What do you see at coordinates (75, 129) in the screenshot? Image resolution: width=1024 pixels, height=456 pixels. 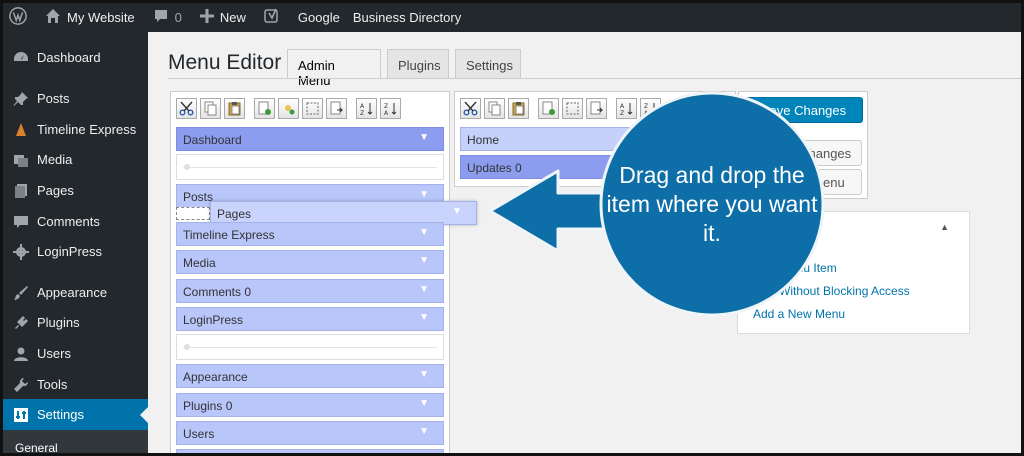 I see `sidebar-item-timeline-express: Timeline Express` at bounding box center [75, 129].